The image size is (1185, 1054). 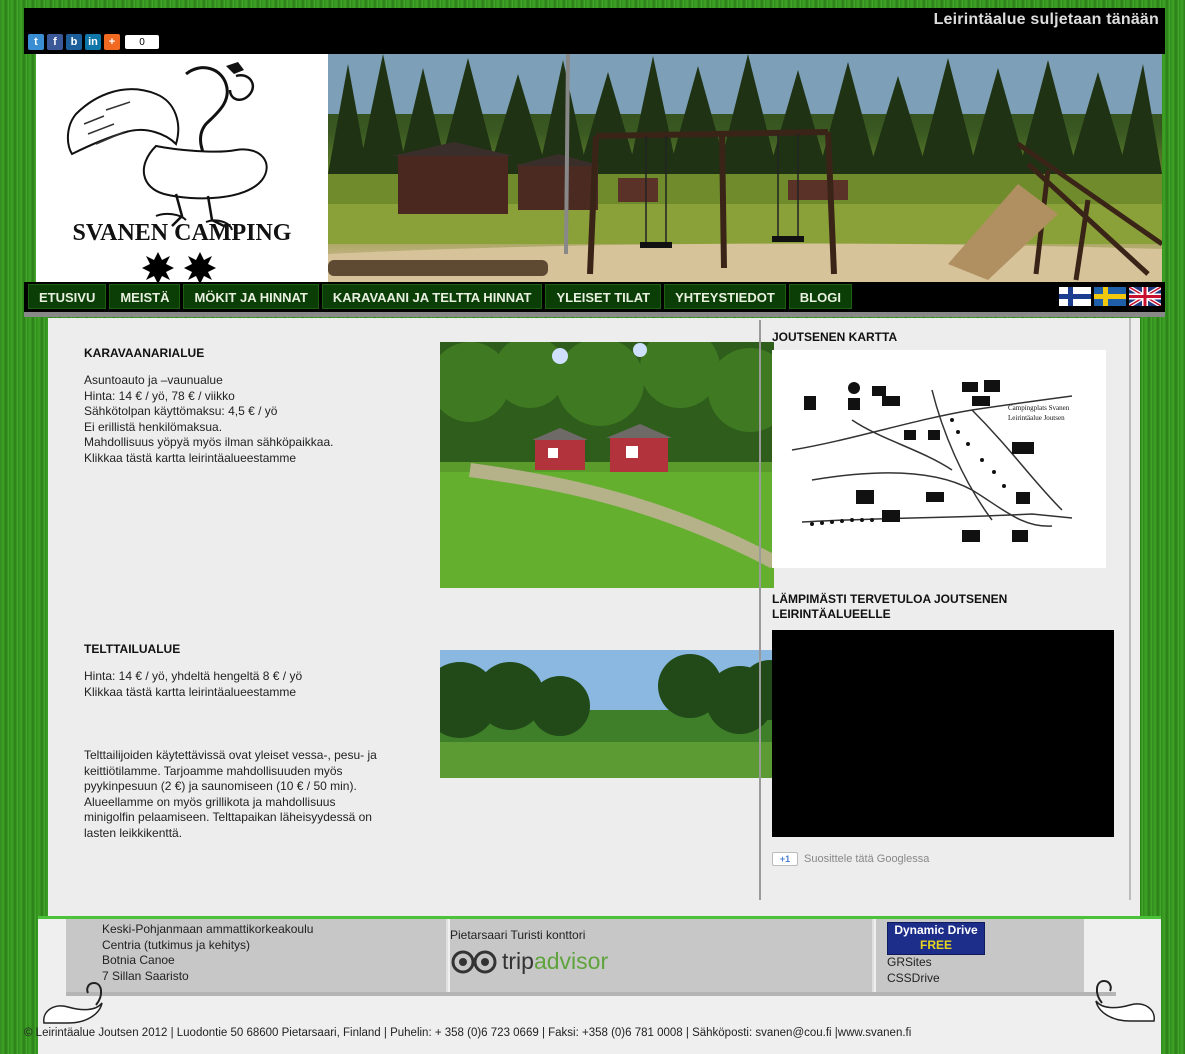 What do you see at coordinates (603, 296) in the screenshot?
I see `nav-item-yleiset-tilat: YLEISET TILAT` at bounding box center [603, 296].